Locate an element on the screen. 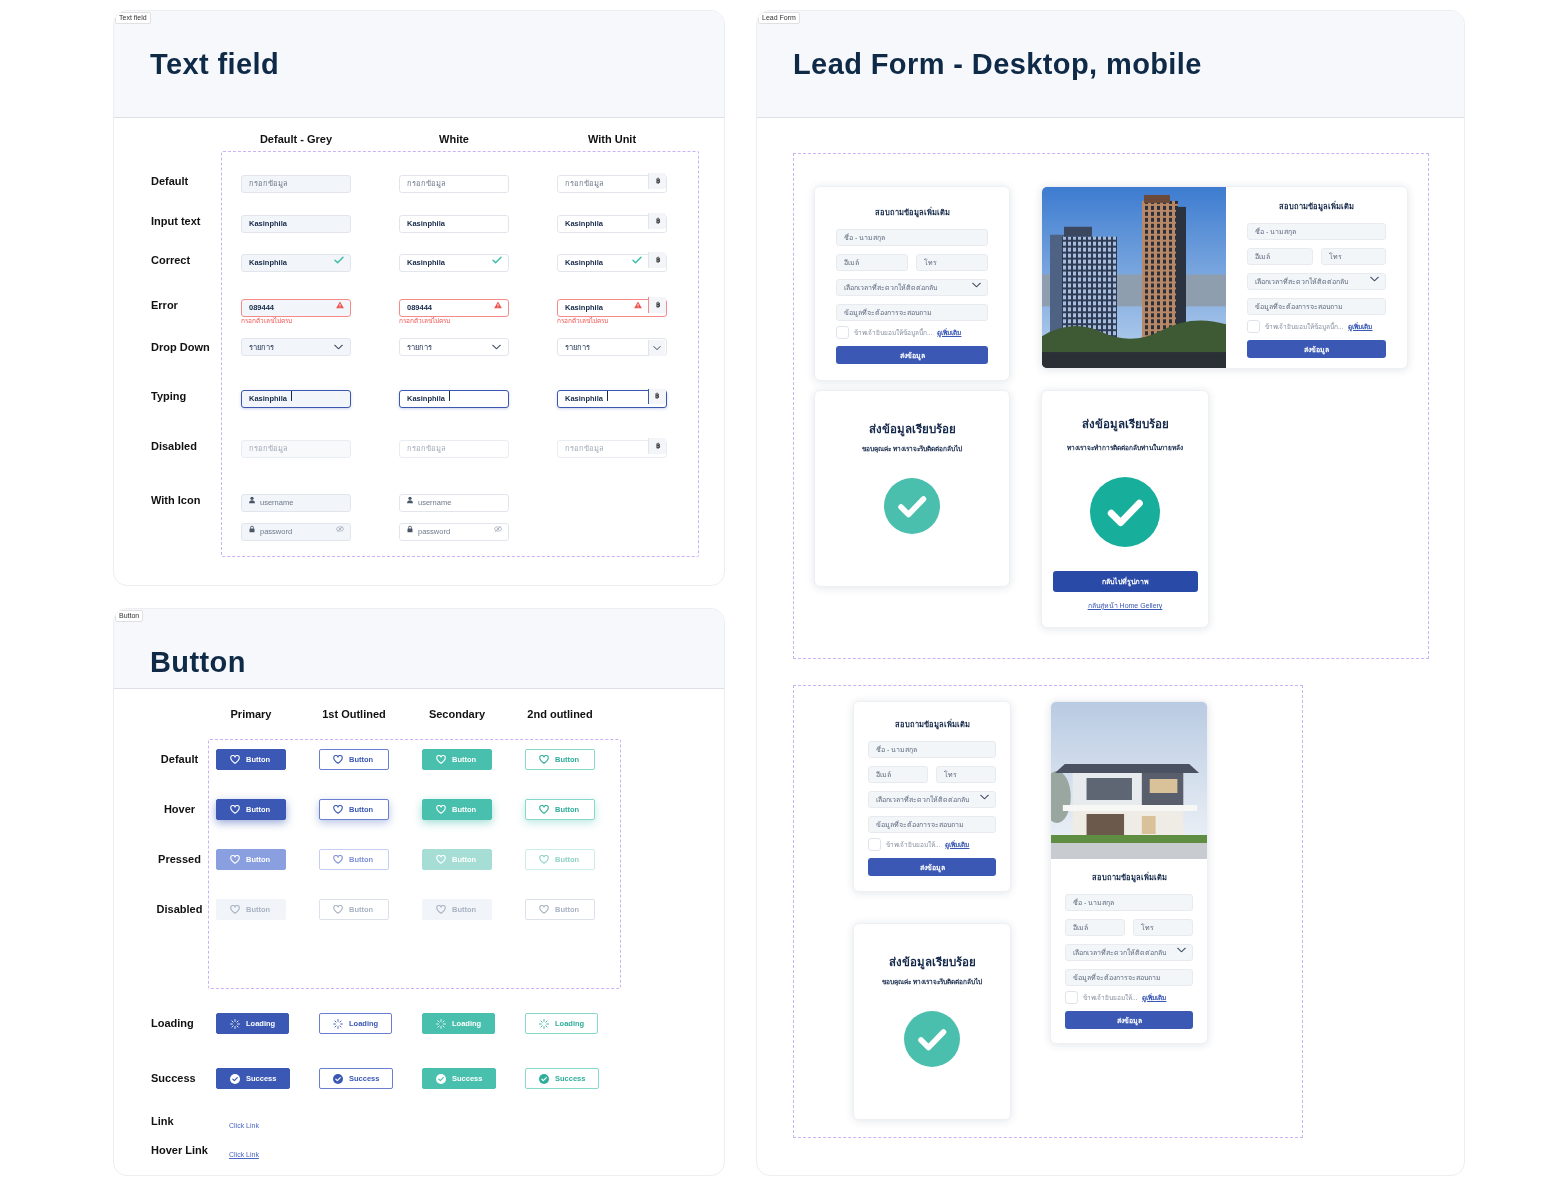  row-label: Loading is located at coordinates (173, 1023).